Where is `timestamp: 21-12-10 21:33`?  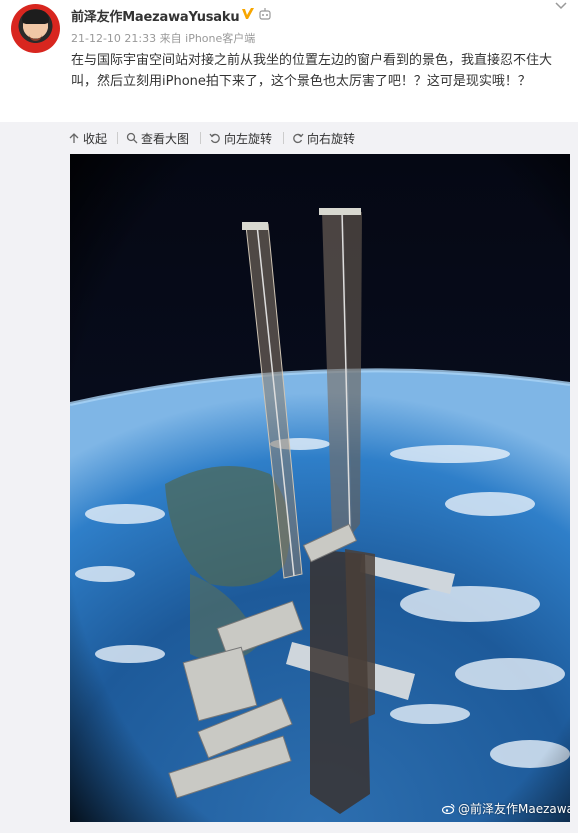 timestamp: 21-12-10 21:33 is located at coordinates (113, 38).